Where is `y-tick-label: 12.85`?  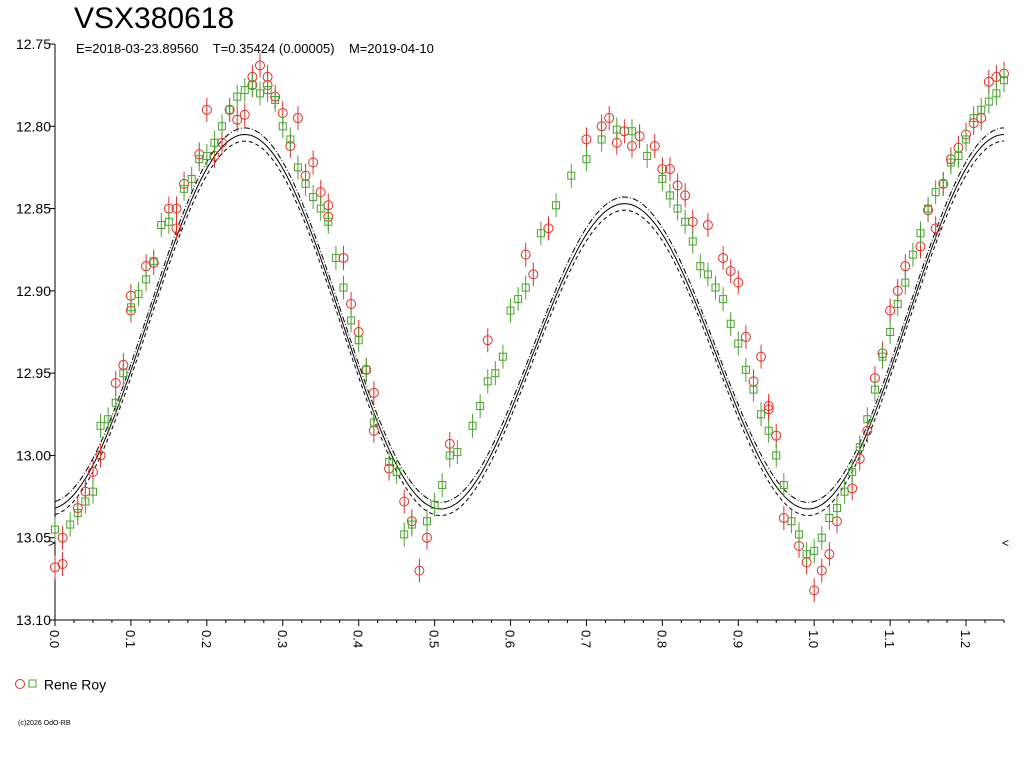 y-tick-label: 12.85 is located at coordinates (33, 209).